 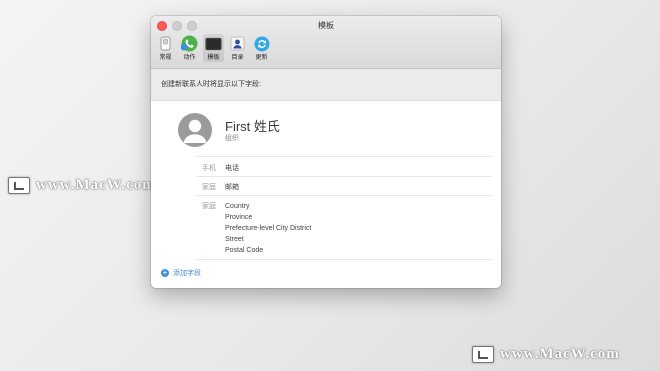 I want to click on toolbar: 常规 动作 模板 目录 更新, so click(x=213, y=48).